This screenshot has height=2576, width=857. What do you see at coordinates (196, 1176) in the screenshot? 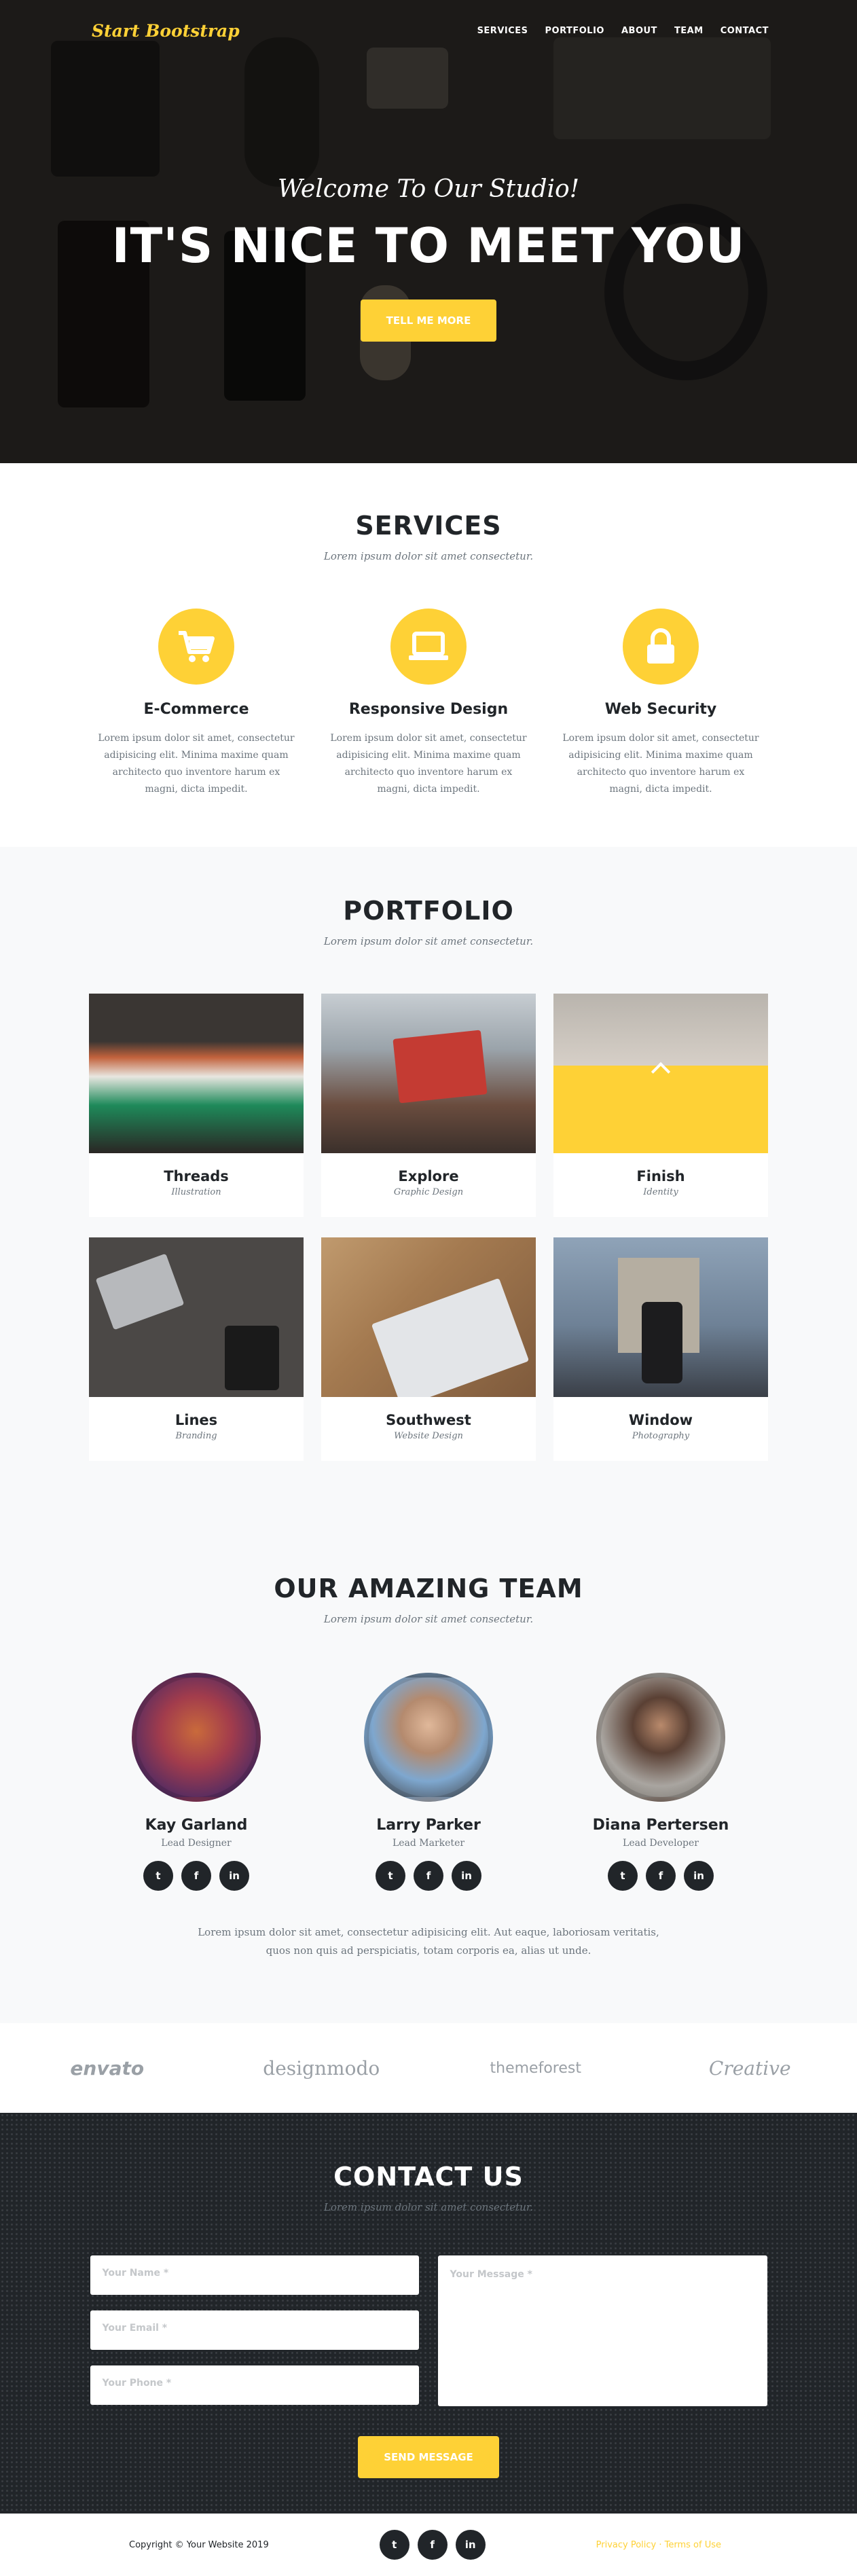
I see `portfolio-item-title: Threads` at bounding box center [196, 1176].